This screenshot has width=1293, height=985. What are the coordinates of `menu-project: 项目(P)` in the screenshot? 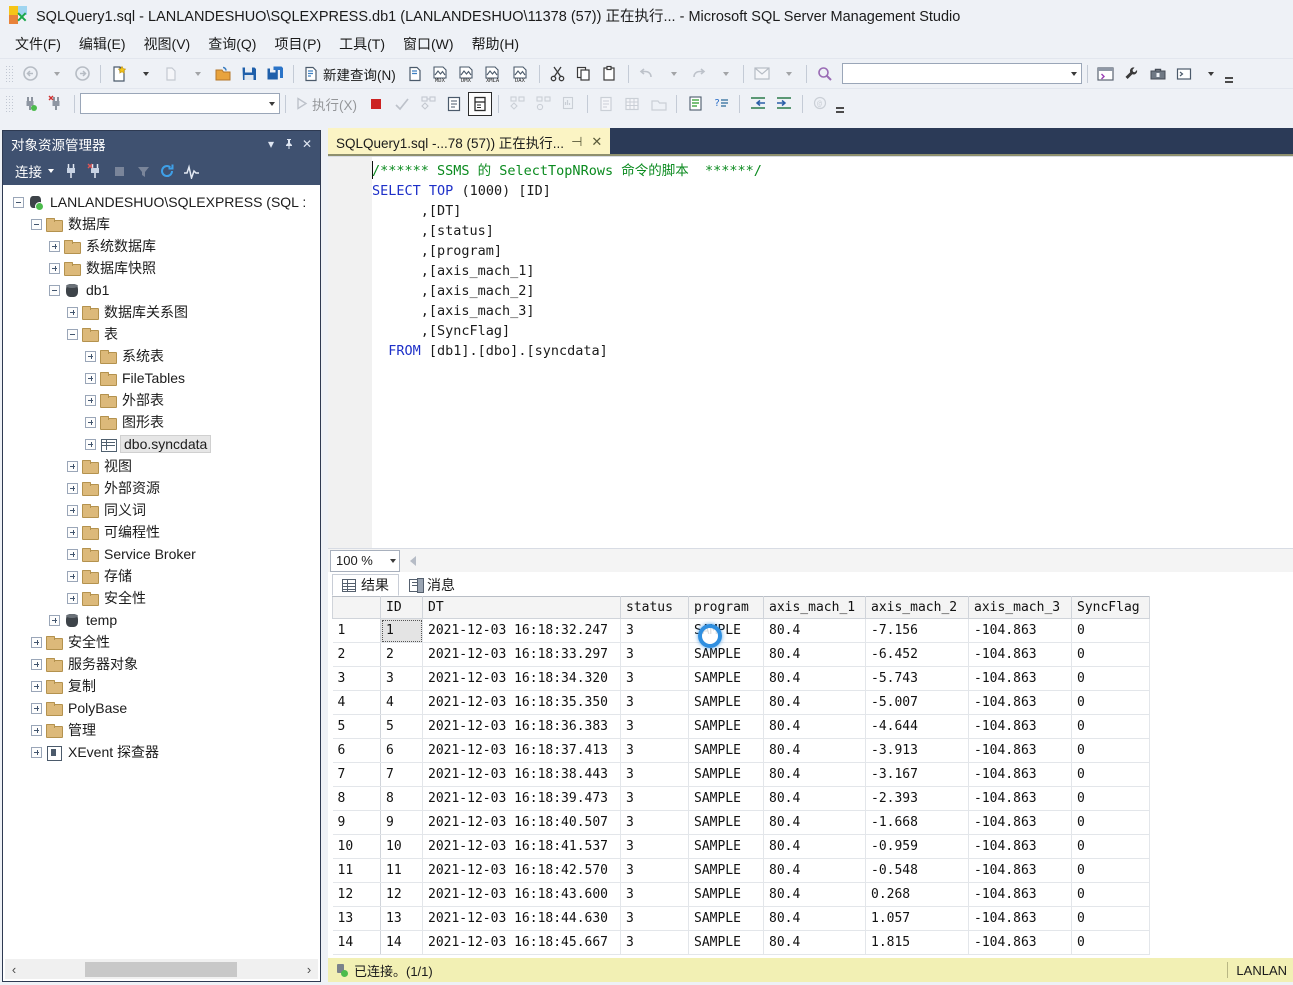 It's located at (297, 44).